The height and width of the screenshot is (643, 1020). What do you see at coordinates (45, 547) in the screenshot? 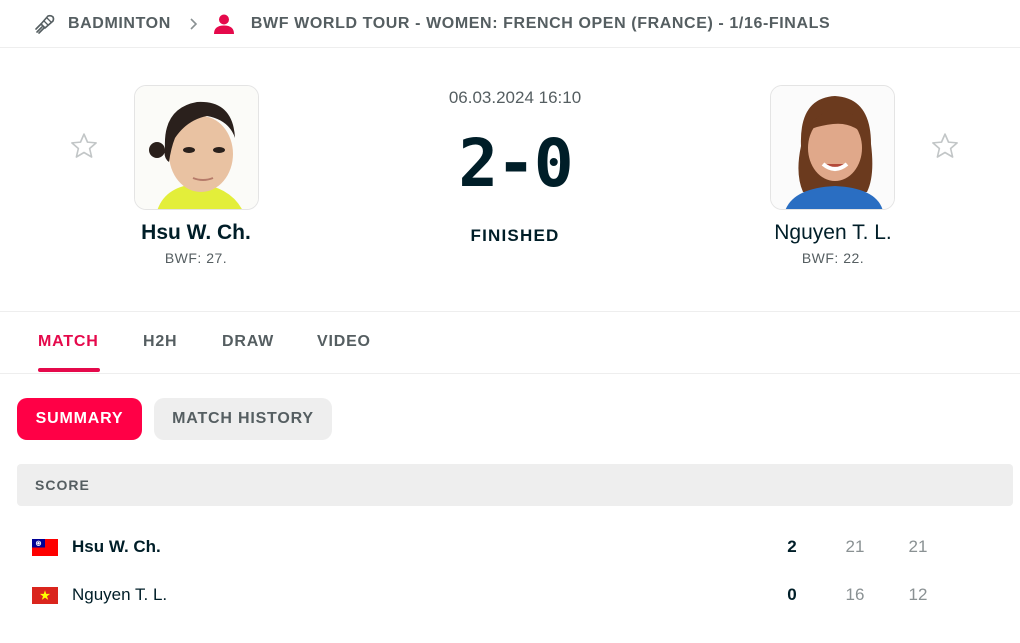
I see `taiwan-flag-icon` at bounding box center [45, 547].